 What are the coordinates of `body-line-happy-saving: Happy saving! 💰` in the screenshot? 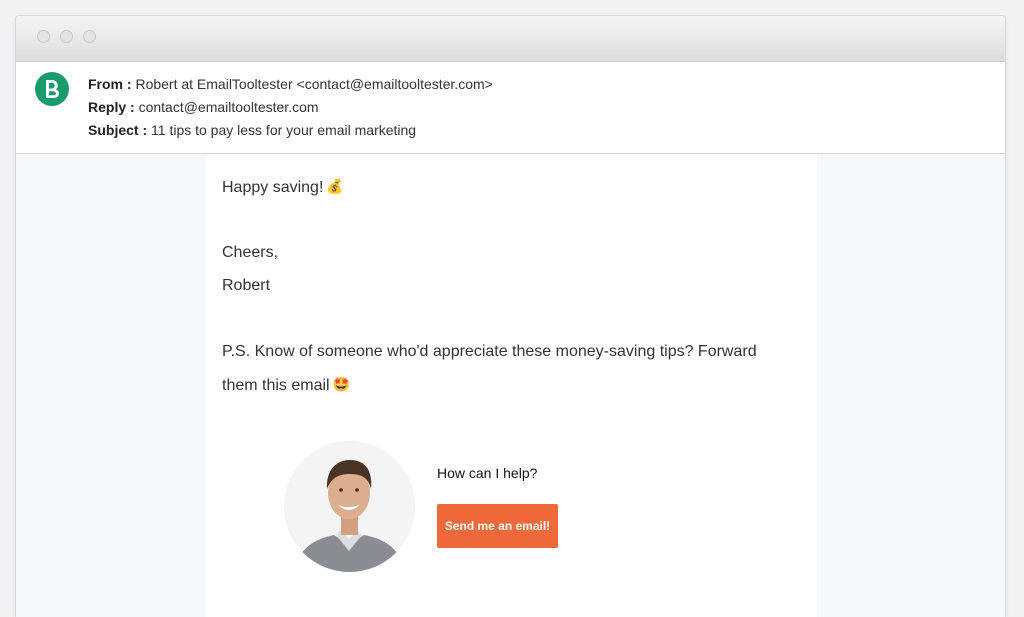 It's located at (283, 187).